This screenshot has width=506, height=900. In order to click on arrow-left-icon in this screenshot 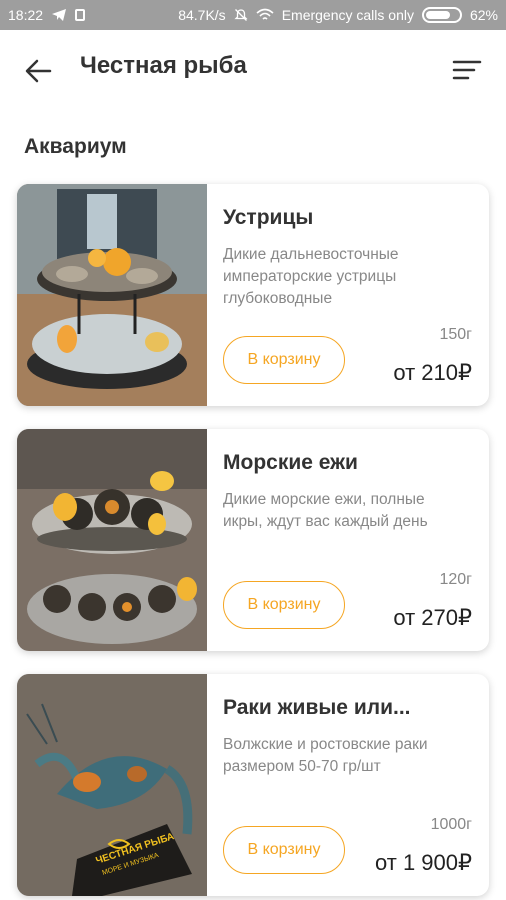, I will do `click(39, 71)`.